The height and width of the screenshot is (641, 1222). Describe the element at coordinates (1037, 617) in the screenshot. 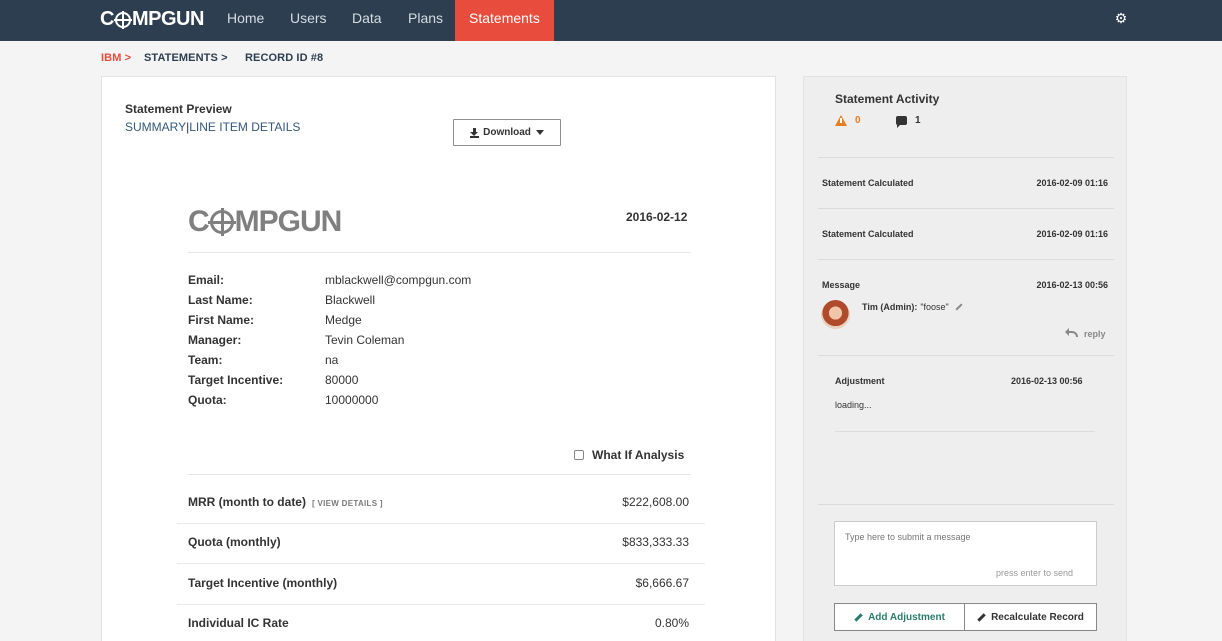

I see `recalculate-label: Recalculate Record` at that location.